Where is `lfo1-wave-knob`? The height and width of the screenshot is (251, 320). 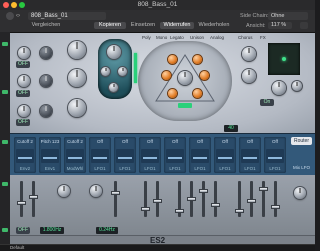
lfo1-wave-knob is located at coordinates (64, 191).